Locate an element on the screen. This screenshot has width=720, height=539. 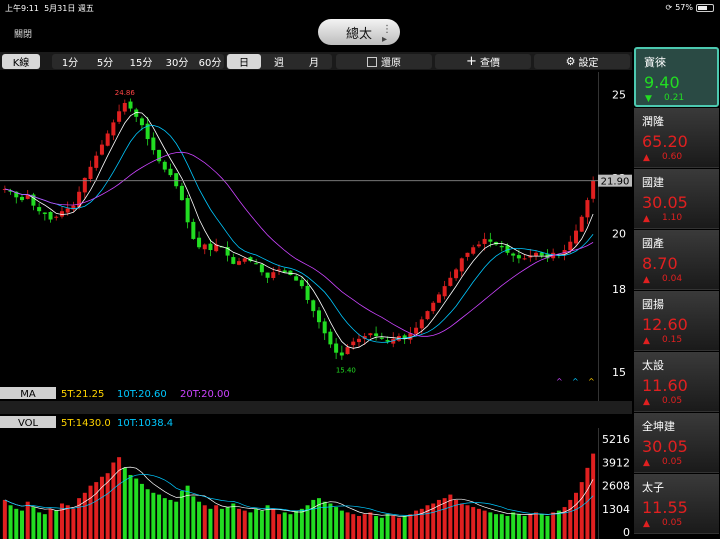
quote-card: 太子 11.55 ▲ 0.05 is located at coordinates (676, 504).